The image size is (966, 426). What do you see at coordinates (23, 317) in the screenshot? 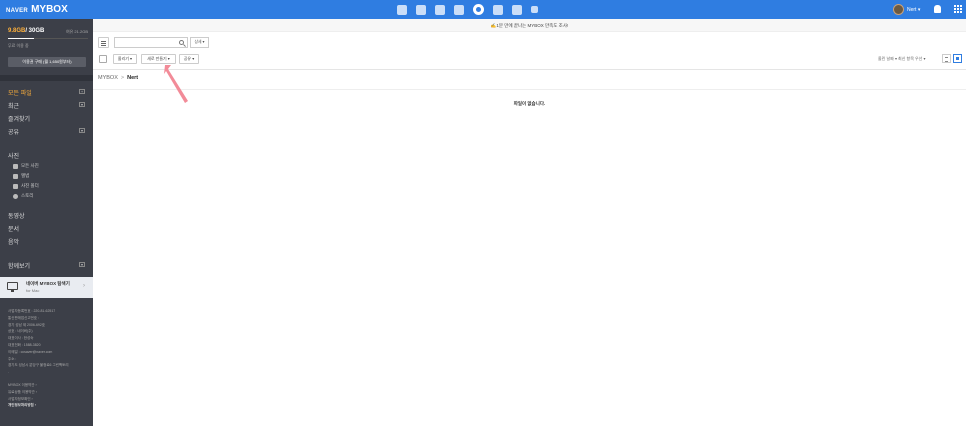
I see `footer-line: 통신판매업신고번호 :` at bounding box center [23, 317].